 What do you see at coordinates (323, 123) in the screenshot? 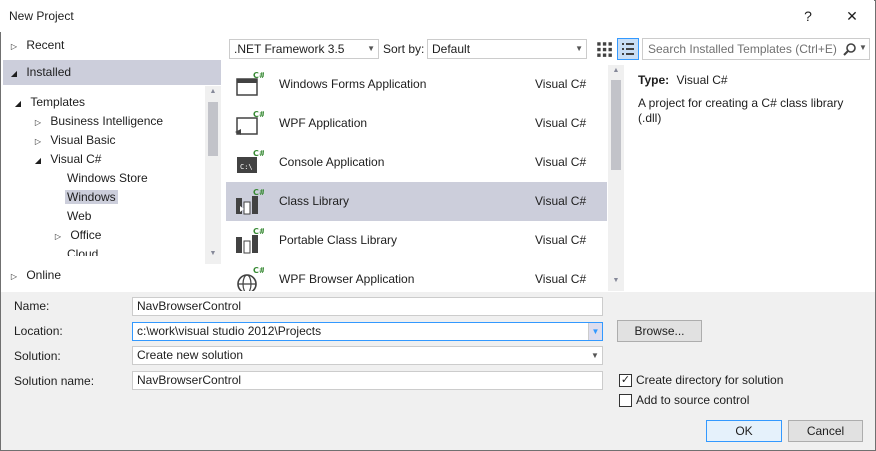
I see `template-name: WPF Application` at bounding box center [323, 123].